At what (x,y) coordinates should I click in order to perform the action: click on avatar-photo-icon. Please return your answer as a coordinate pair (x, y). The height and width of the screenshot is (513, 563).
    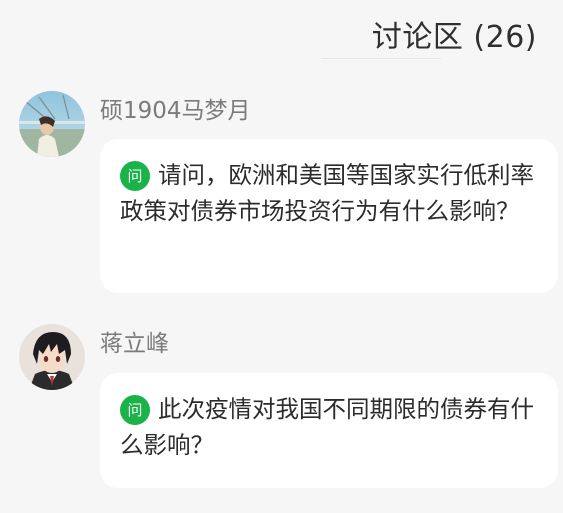
    Looking at the image, I should click on (52, 124).